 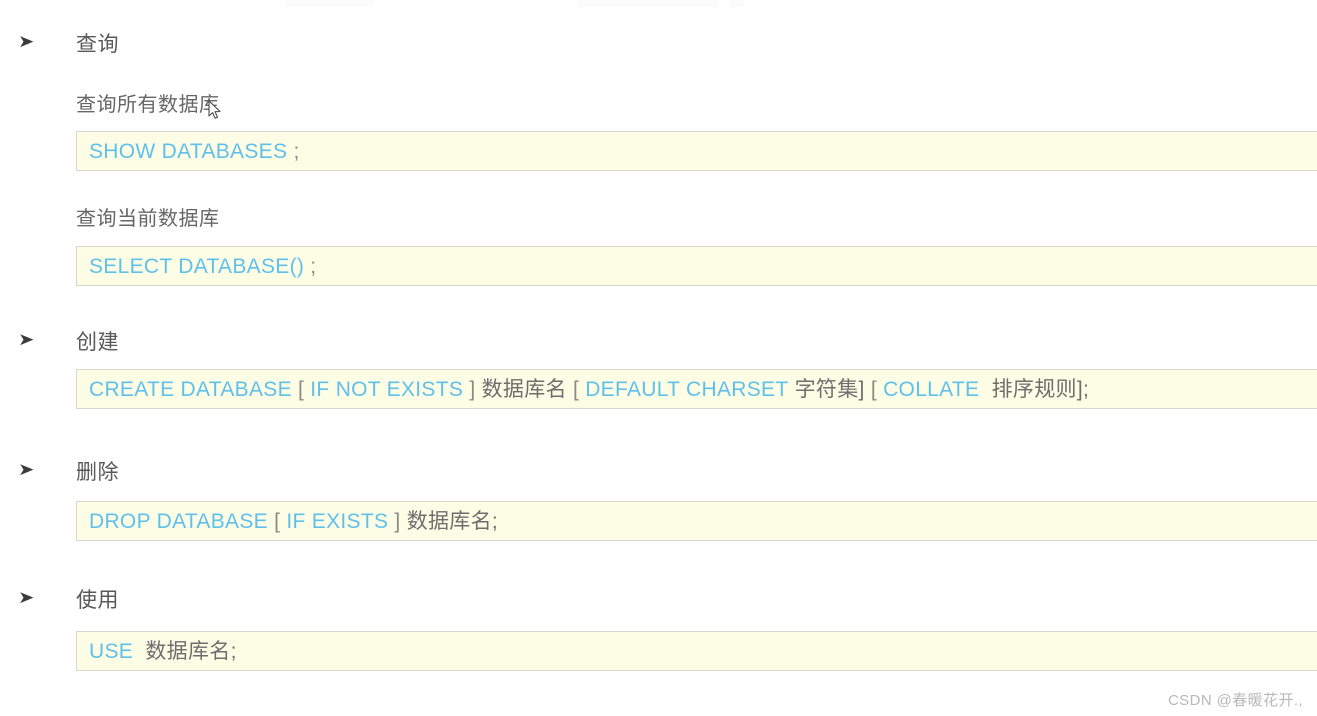 What do you see at coordinates (178, 521) in the screenshot?
I see `sql-keyword-drop: DROP DATABASE` at bounding box center [178, 521].